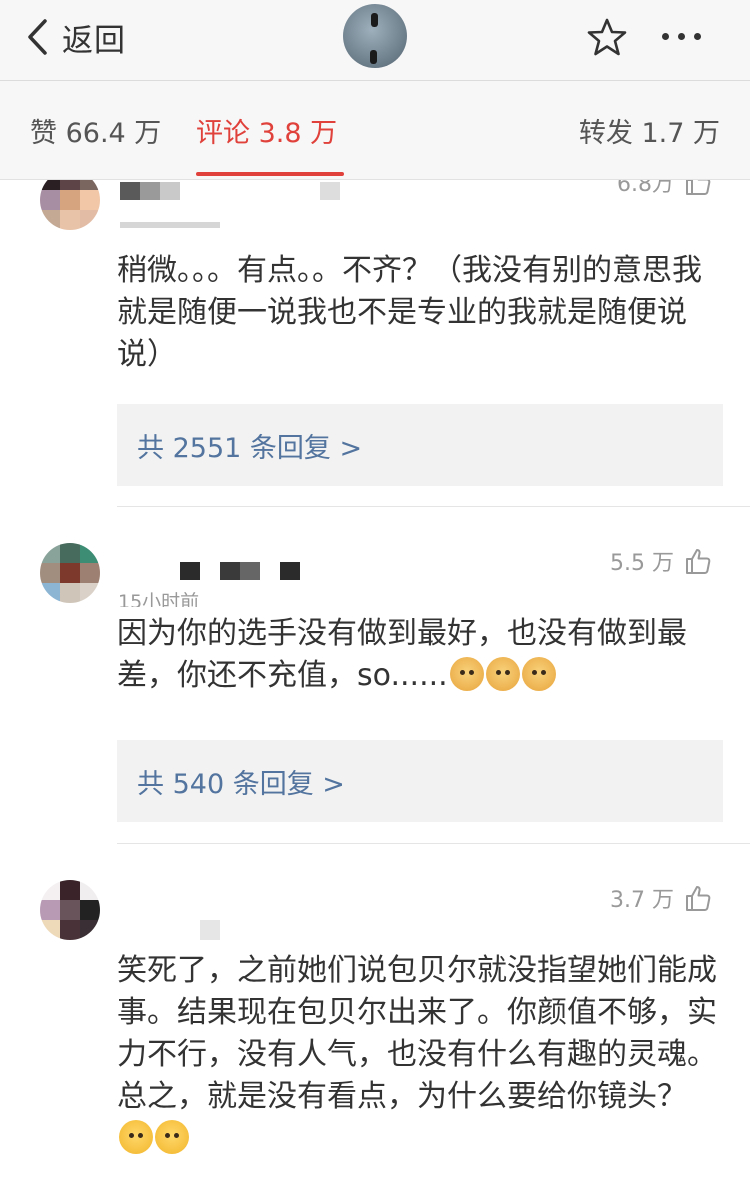  I want to click on star-icon, so click(607, 37).